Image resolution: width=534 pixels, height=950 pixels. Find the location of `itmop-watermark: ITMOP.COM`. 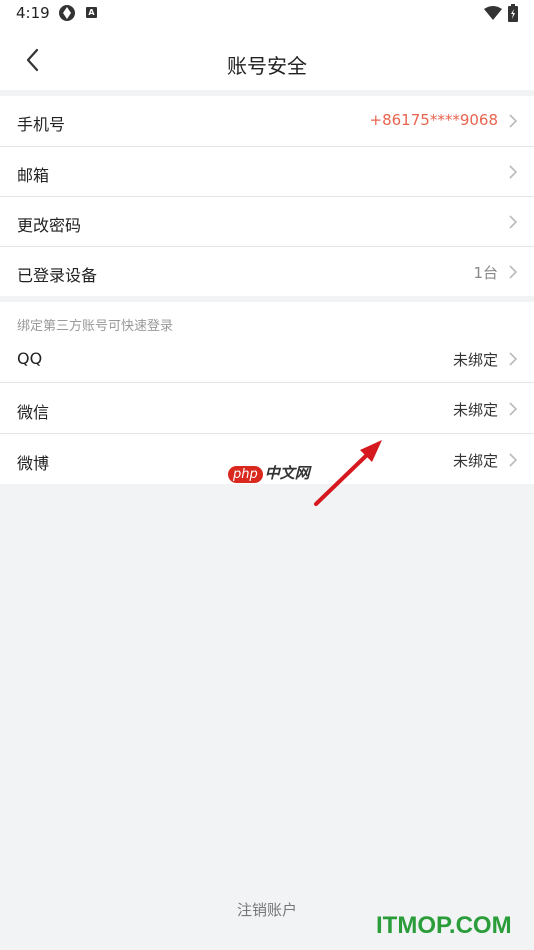

itmop-watermark: ITMOP.COM is located at coordinates (444, 925).